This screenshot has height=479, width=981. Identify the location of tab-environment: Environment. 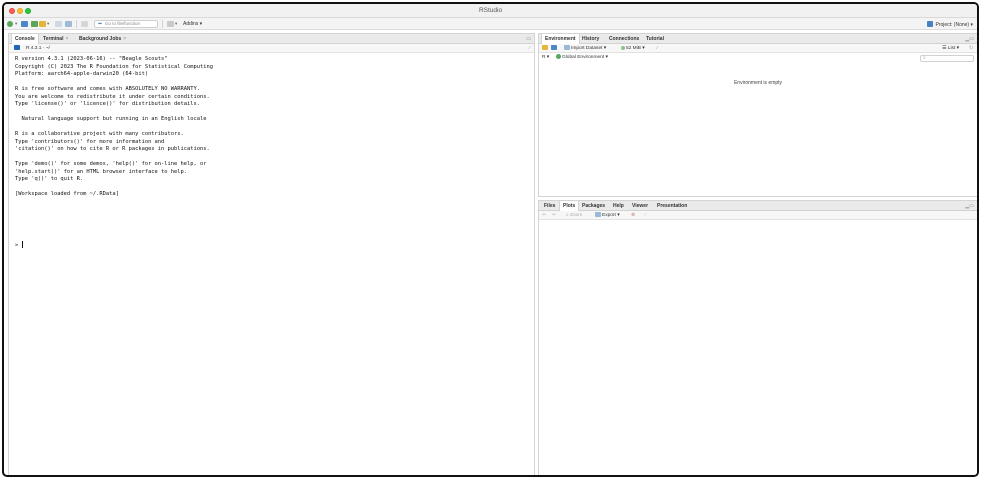
(560, 39).